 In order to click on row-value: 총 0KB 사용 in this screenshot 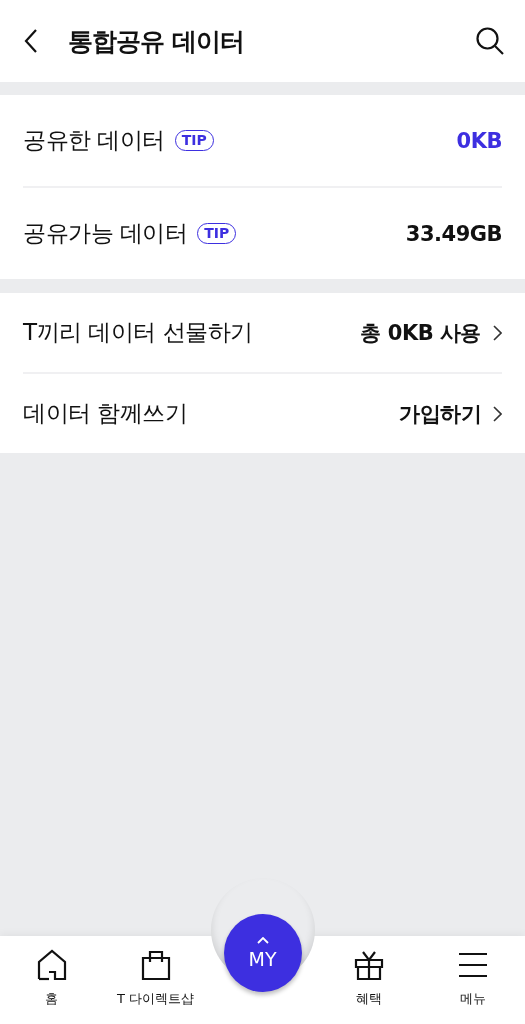, I will do `click(420, 333)`.